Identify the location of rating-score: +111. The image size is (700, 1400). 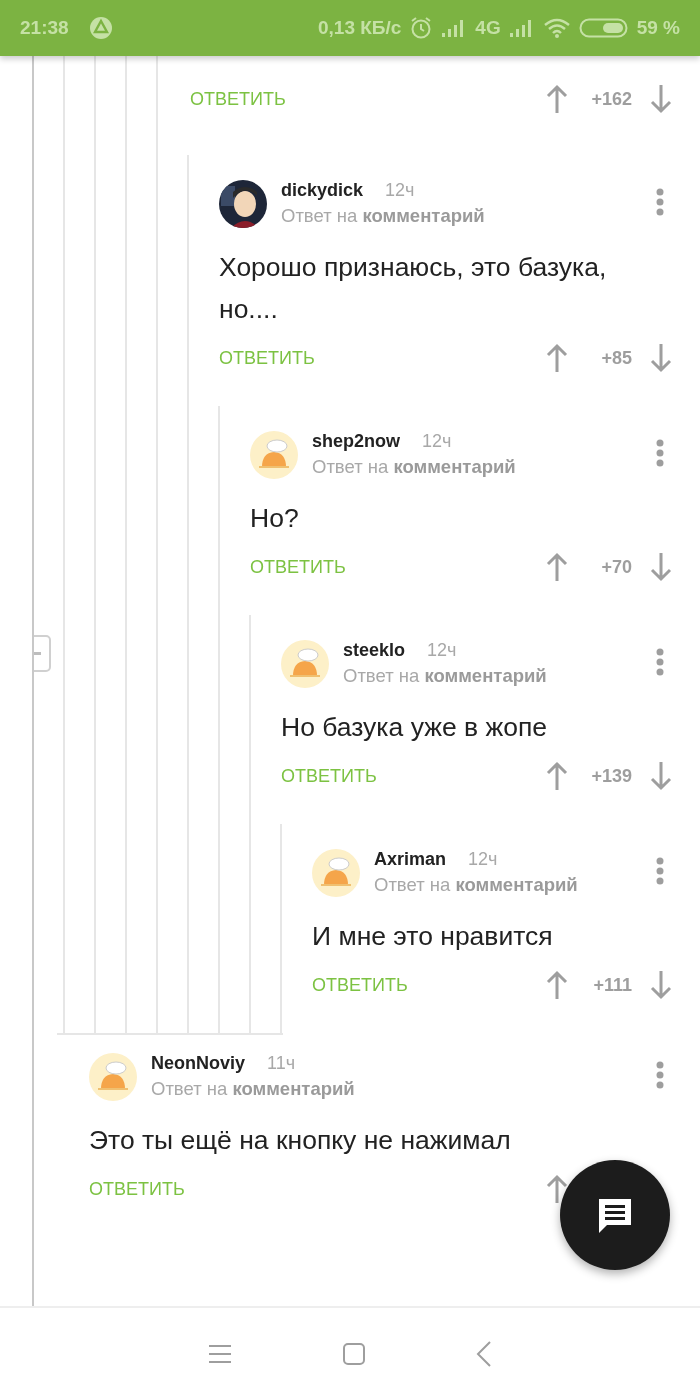
(612, 985).